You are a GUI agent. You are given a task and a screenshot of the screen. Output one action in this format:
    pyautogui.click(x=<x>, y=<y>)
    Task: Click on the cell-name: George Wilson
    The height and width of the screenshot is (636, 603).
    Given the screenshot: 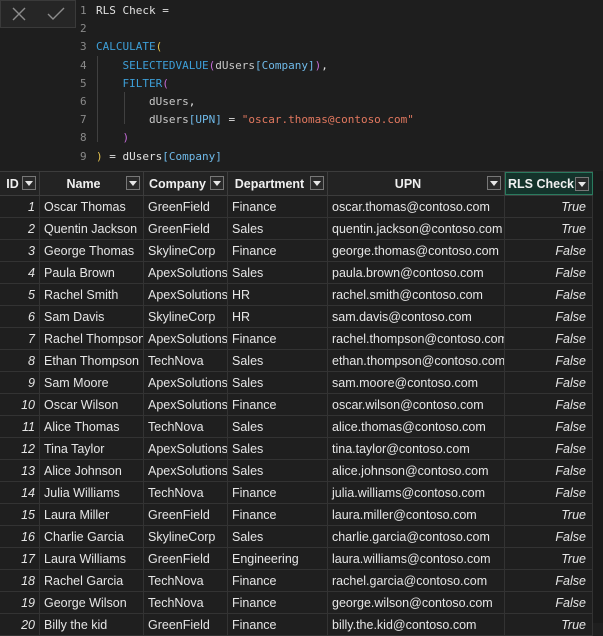 What is the action you would take?
    pyautogui.click(x=92, y=602)
    